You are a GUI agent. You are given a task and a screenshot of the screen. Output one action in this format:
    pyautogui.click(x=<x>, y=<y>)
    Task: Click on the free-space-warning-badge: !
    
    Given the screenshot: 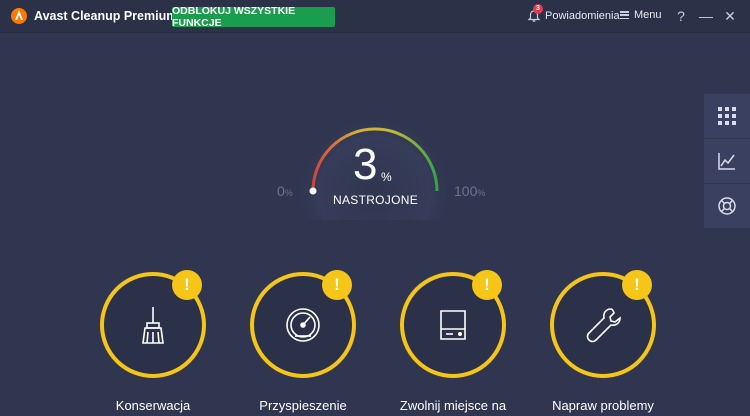 What is the action you would take?
    pyautogui.click(x=487, y=285)
    